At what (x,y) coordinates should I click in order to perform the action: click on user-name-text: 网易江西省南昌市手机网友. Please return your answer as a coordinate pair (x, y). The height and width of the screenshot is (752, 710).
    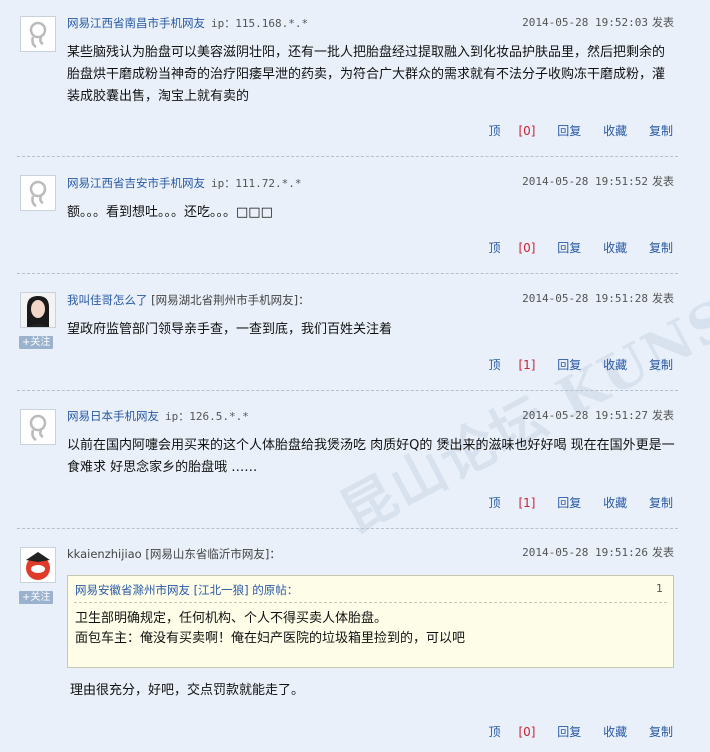
    Looking at the image, I should click on (136, 23).